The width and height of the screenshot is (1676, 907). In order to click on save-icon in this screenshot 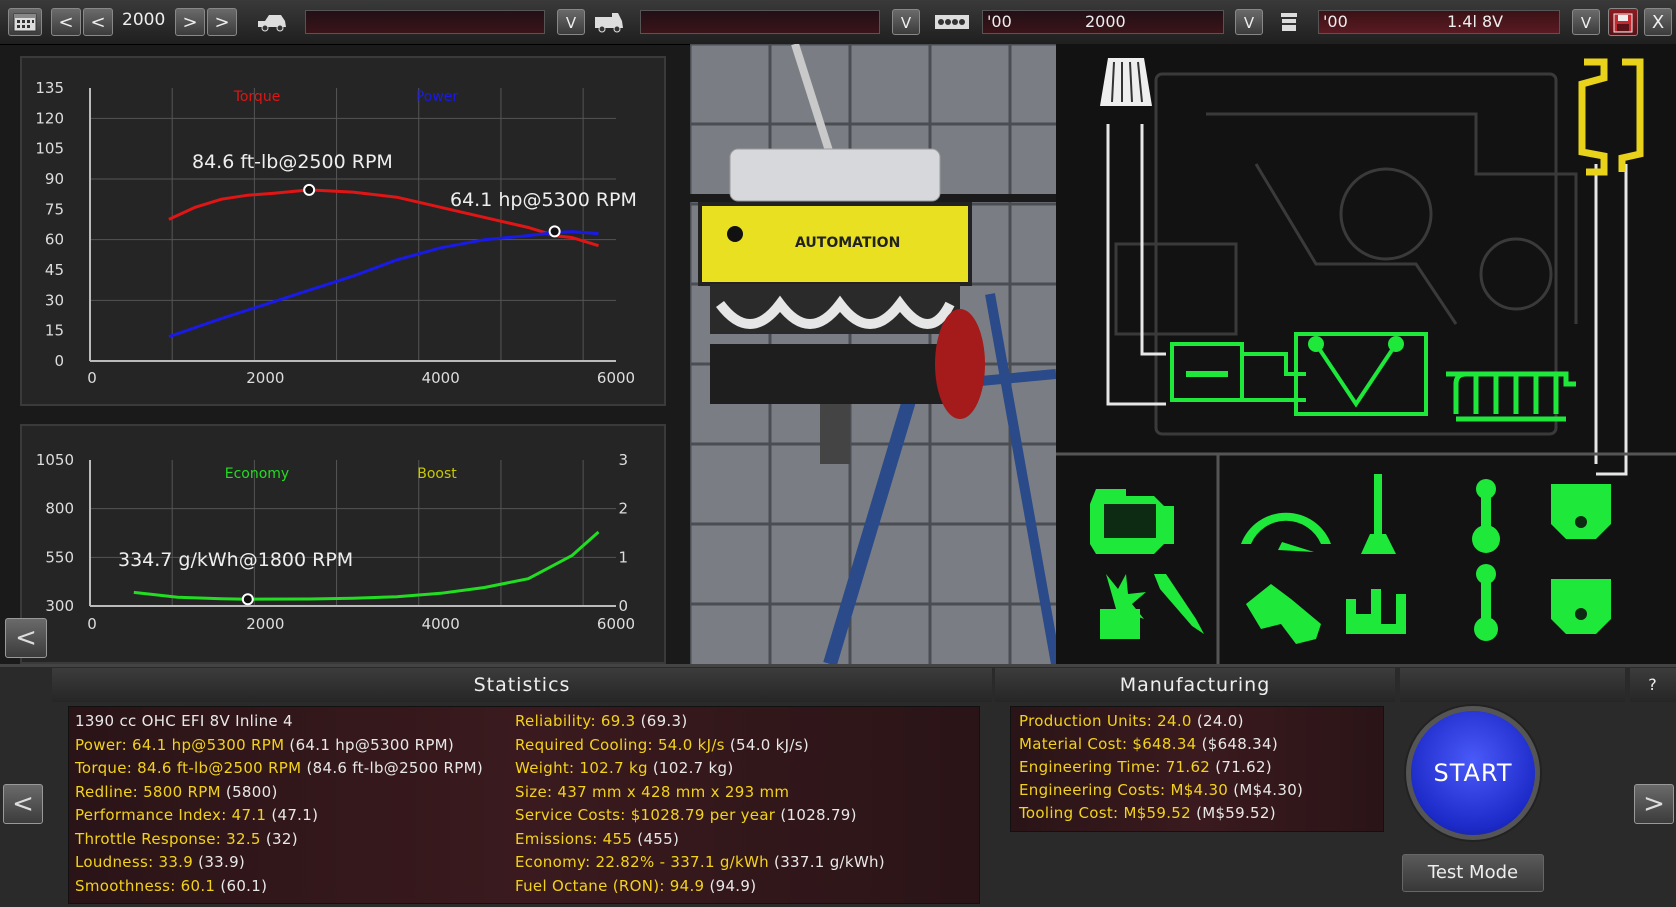, I will do `click(1623, 22)`.